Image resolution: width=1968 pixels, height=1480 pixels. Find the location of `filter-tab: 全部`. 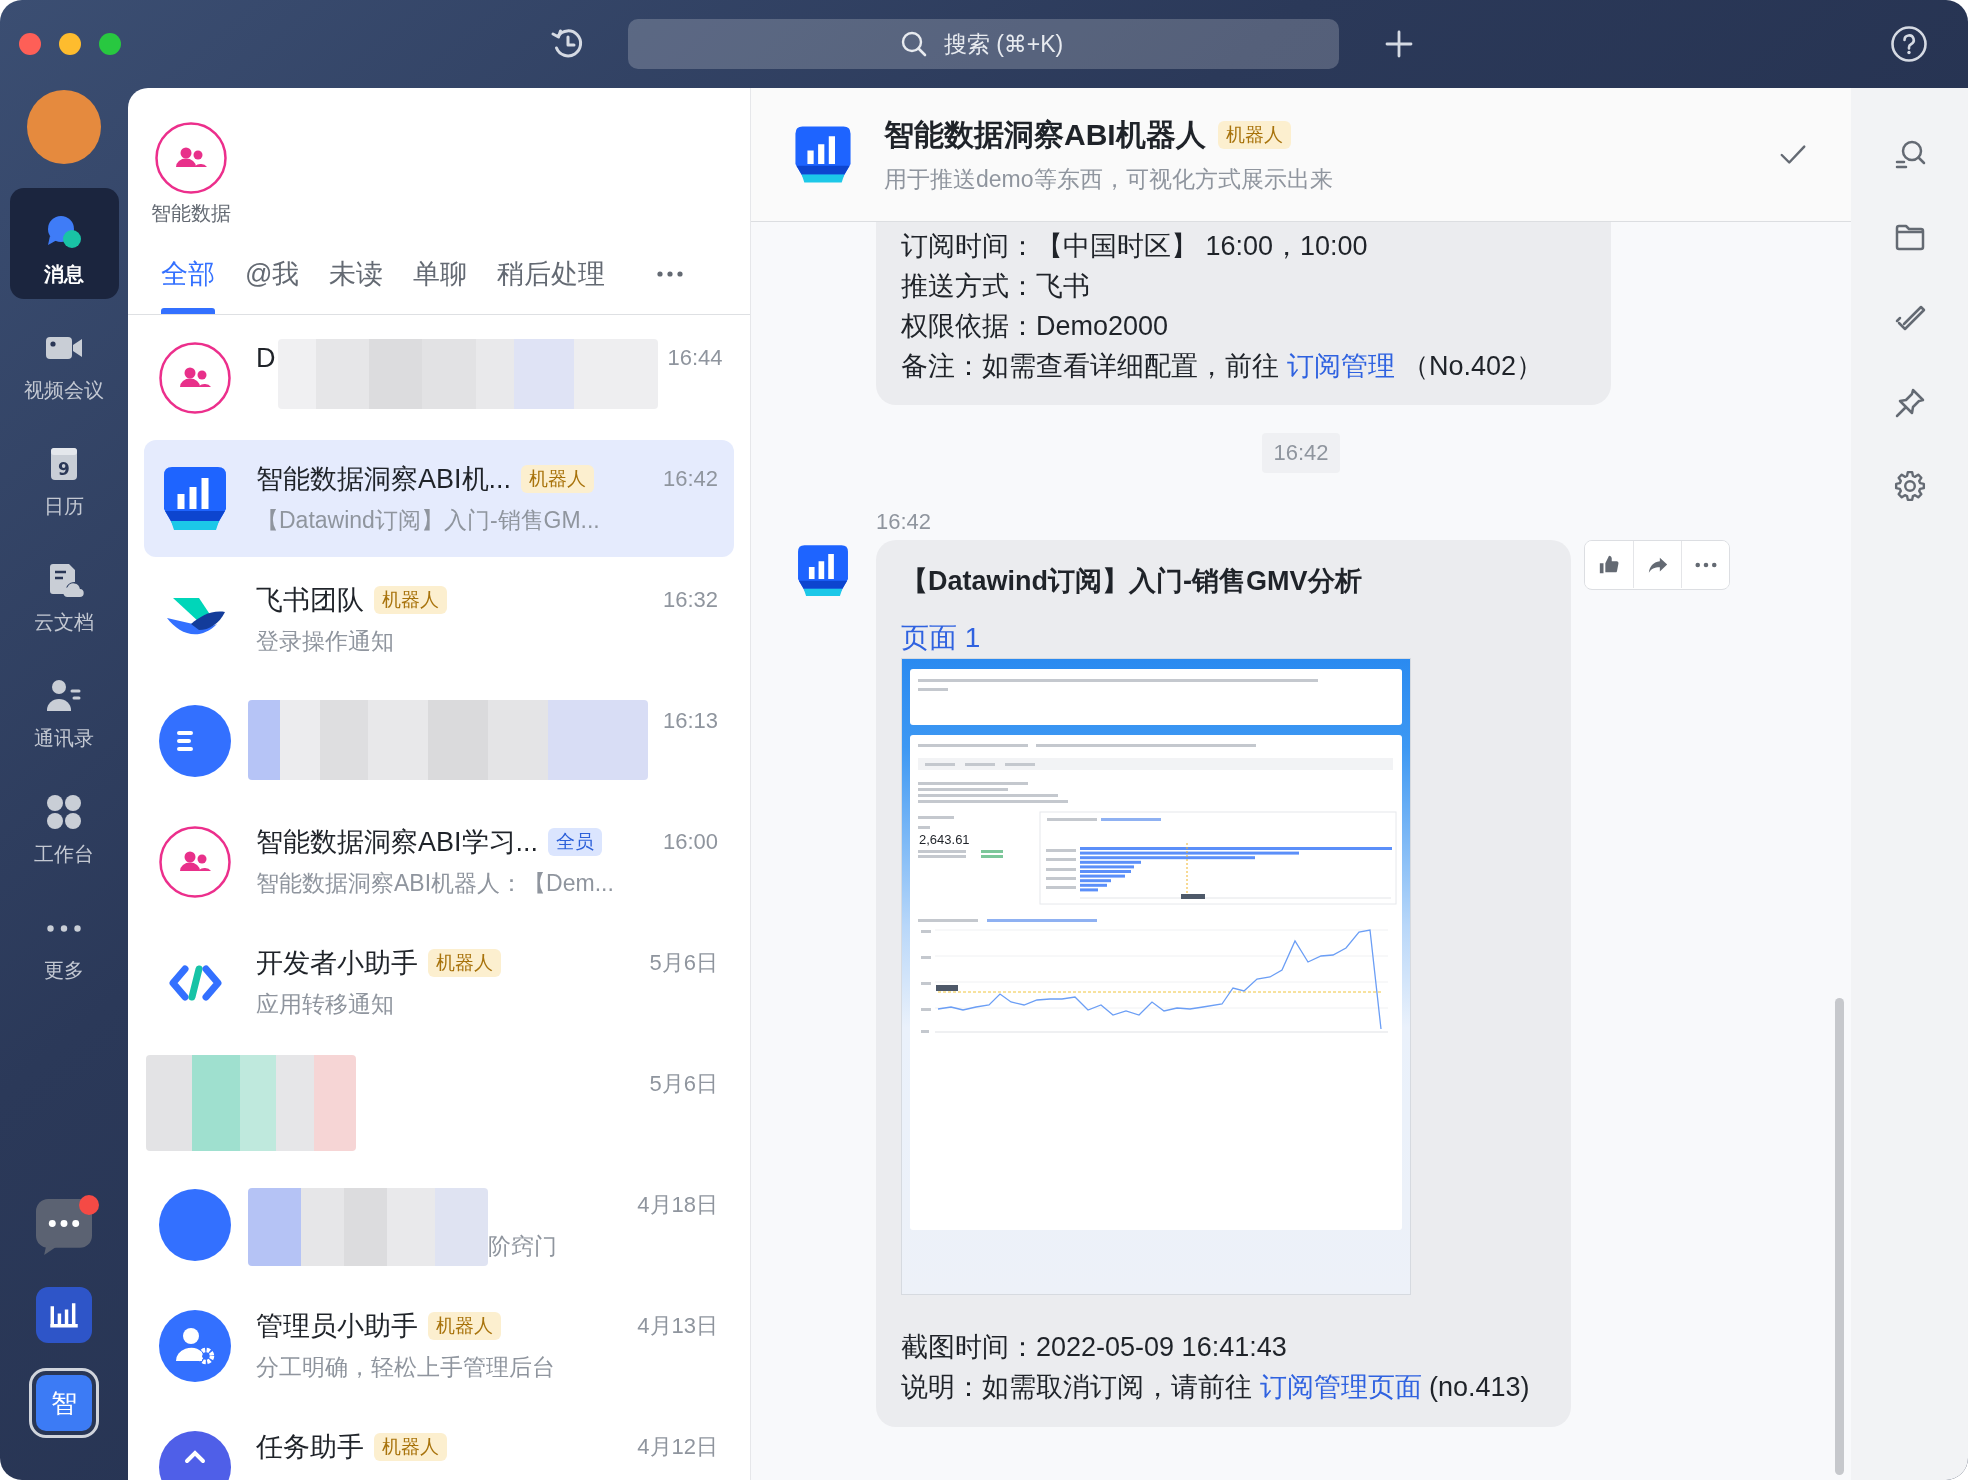

filter-tab: 全部 is located at coordinates (188, 285).